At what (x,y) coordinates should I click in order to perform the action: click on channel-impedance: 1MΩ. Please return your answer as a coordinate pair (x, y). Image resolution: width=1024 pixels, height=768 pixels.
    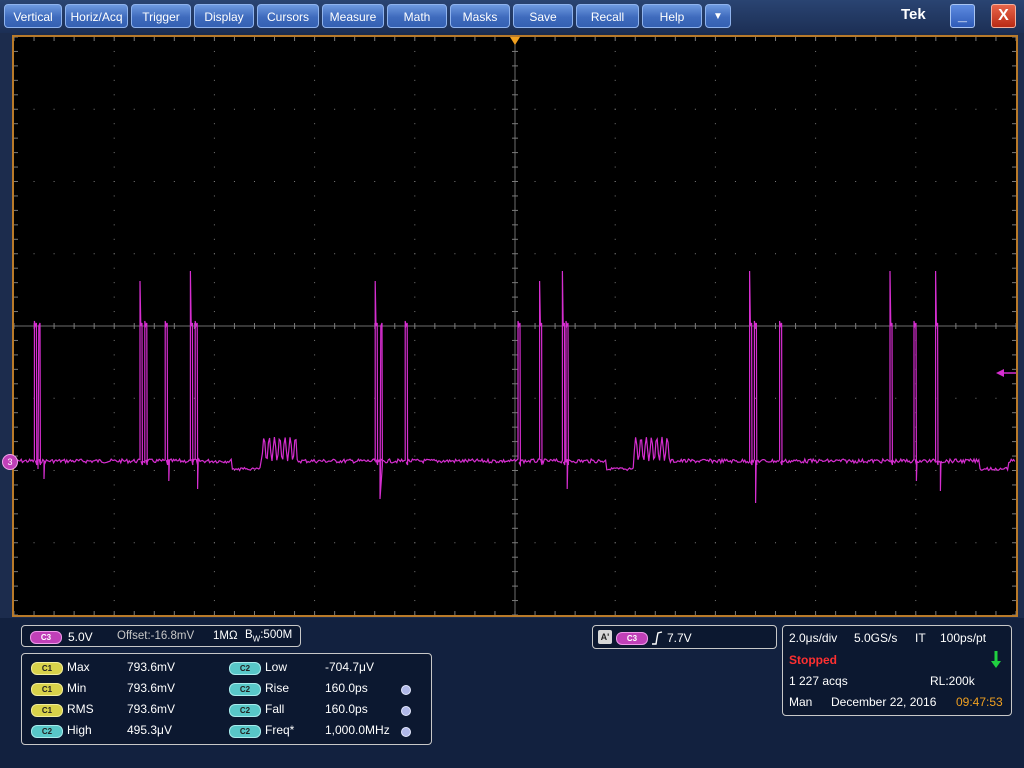
    Looking at the image, I should click on (225, 636).